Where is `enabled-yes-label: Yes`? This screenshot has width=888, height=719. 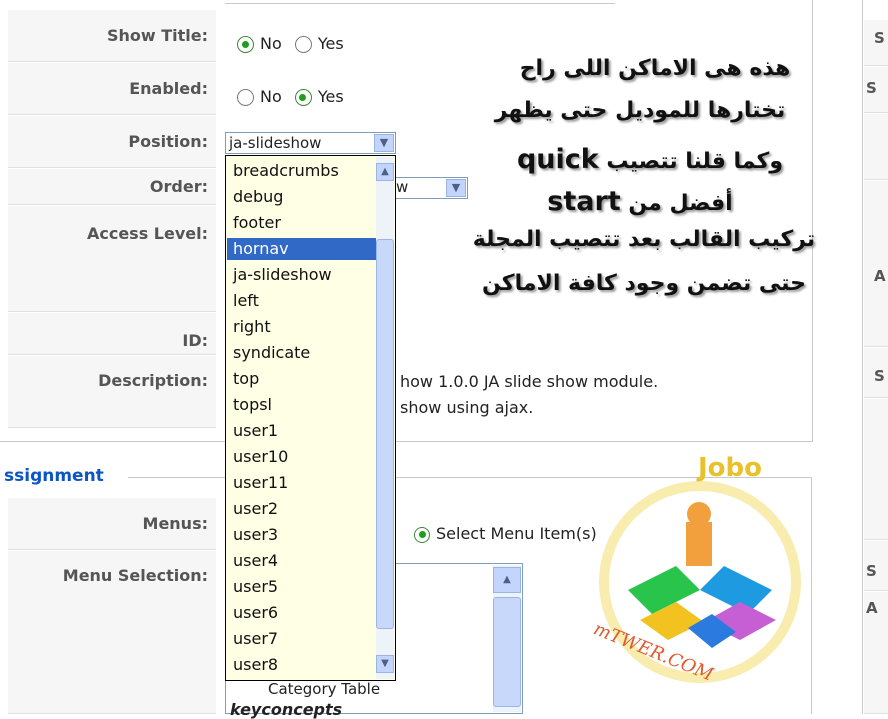 enabled-yes-label: Yes is located at coordinates (330, 96).